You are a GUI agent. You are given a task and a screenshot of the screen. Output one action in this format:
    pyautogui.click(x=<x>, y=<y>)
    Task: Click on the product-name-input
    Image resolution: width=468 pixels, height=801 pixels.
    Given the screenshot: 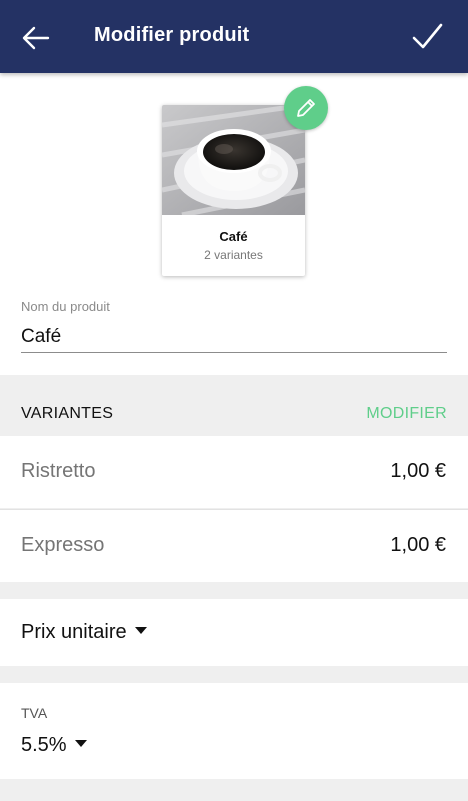 What is the action you would take?
    pyautogui.click(x=234, y=337)
    